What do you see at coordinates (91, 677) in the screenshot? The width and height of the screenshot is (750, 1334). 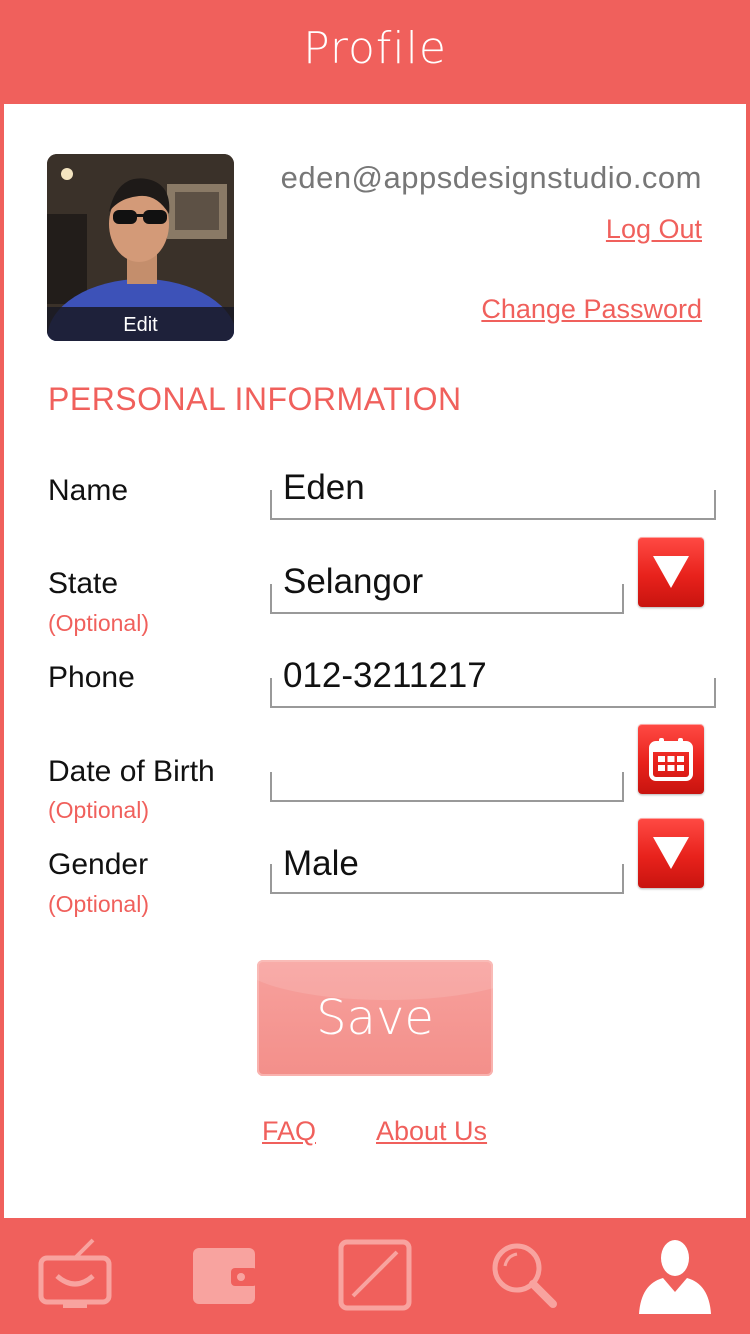 I see `phone-label: Phone` at bounding box center [91, 677].